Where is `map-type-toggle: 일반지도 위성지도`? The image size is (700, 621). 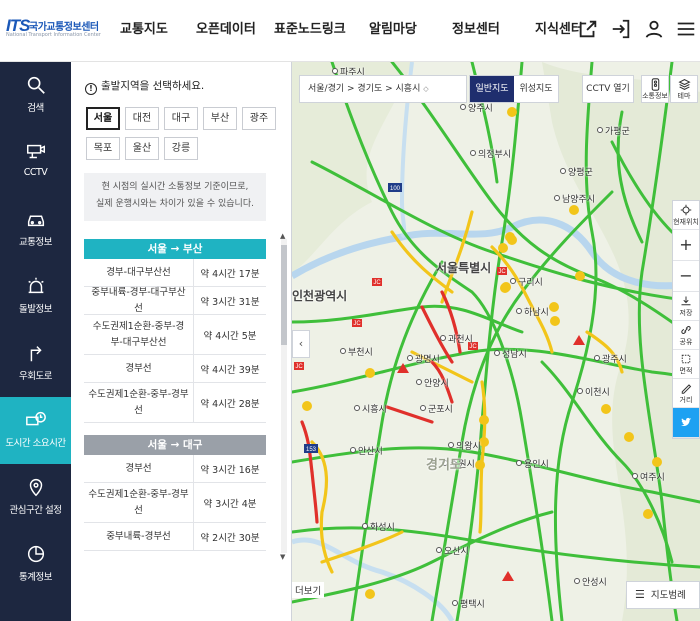
map-type-toggle: 일반지도 위성지도 is located at coordinates (514, 89).